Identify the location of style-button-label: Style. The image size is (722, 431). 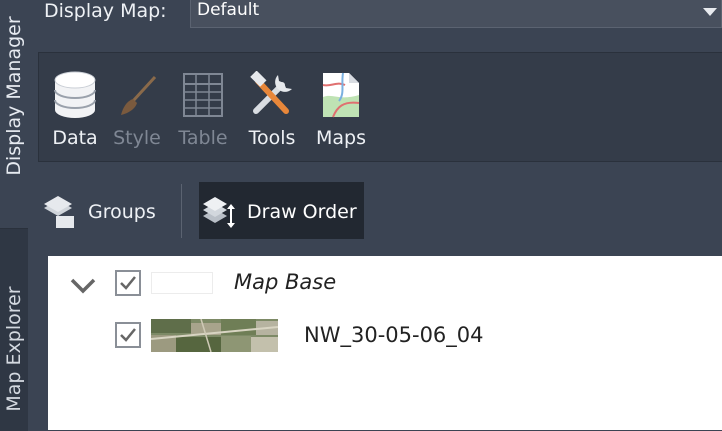
(137, 138).